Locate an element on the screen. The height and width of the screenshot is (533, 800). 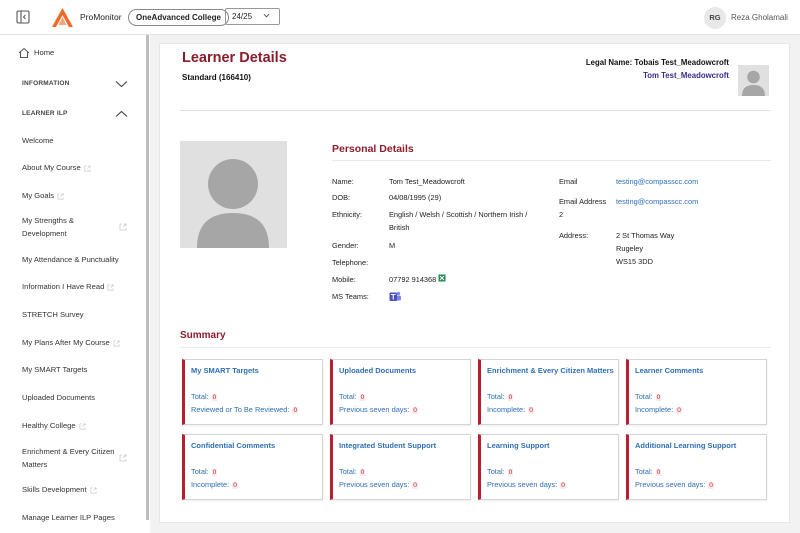
sidebar-item-welcome: Welcome is located at coordinates (38, 141).